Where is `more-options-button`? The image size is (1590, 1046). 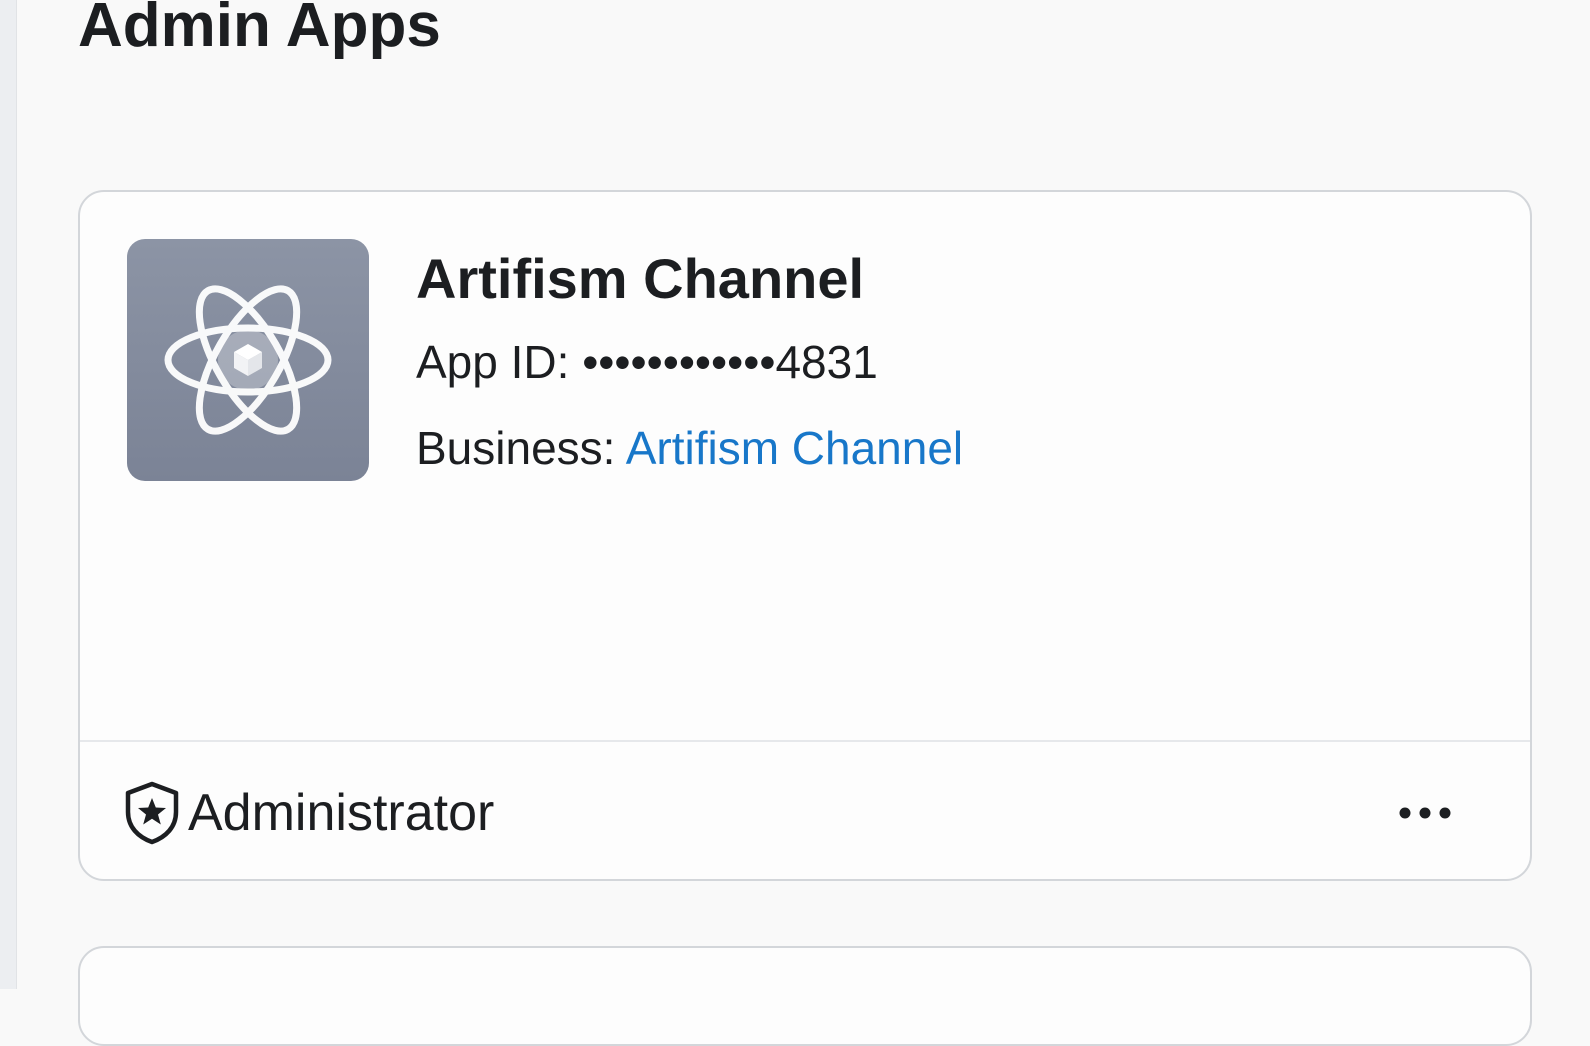
more-options-button is located at coordinates (1425, 813).